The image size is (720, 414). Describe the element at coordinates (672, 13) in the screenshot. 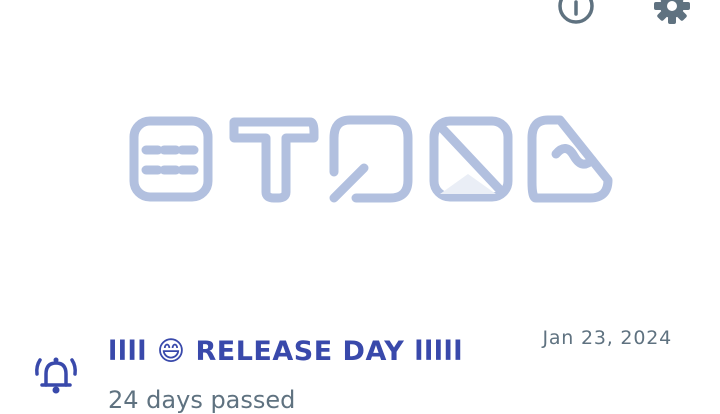

I see `gear-icon` at that location.